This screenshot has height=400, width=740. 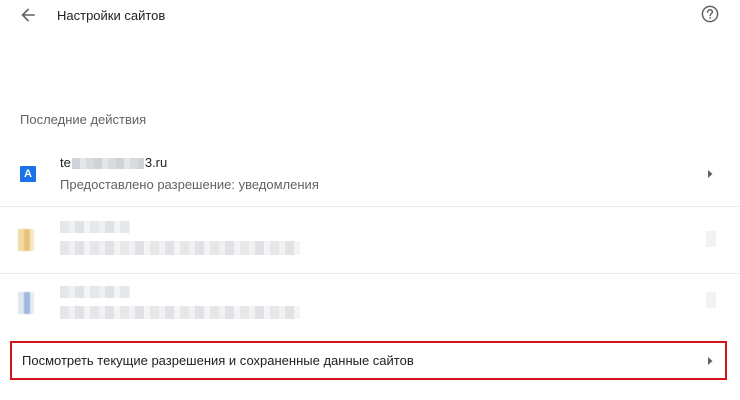 I want to click on site-name-suffix: 3.ru, so click(x=156, y=162).